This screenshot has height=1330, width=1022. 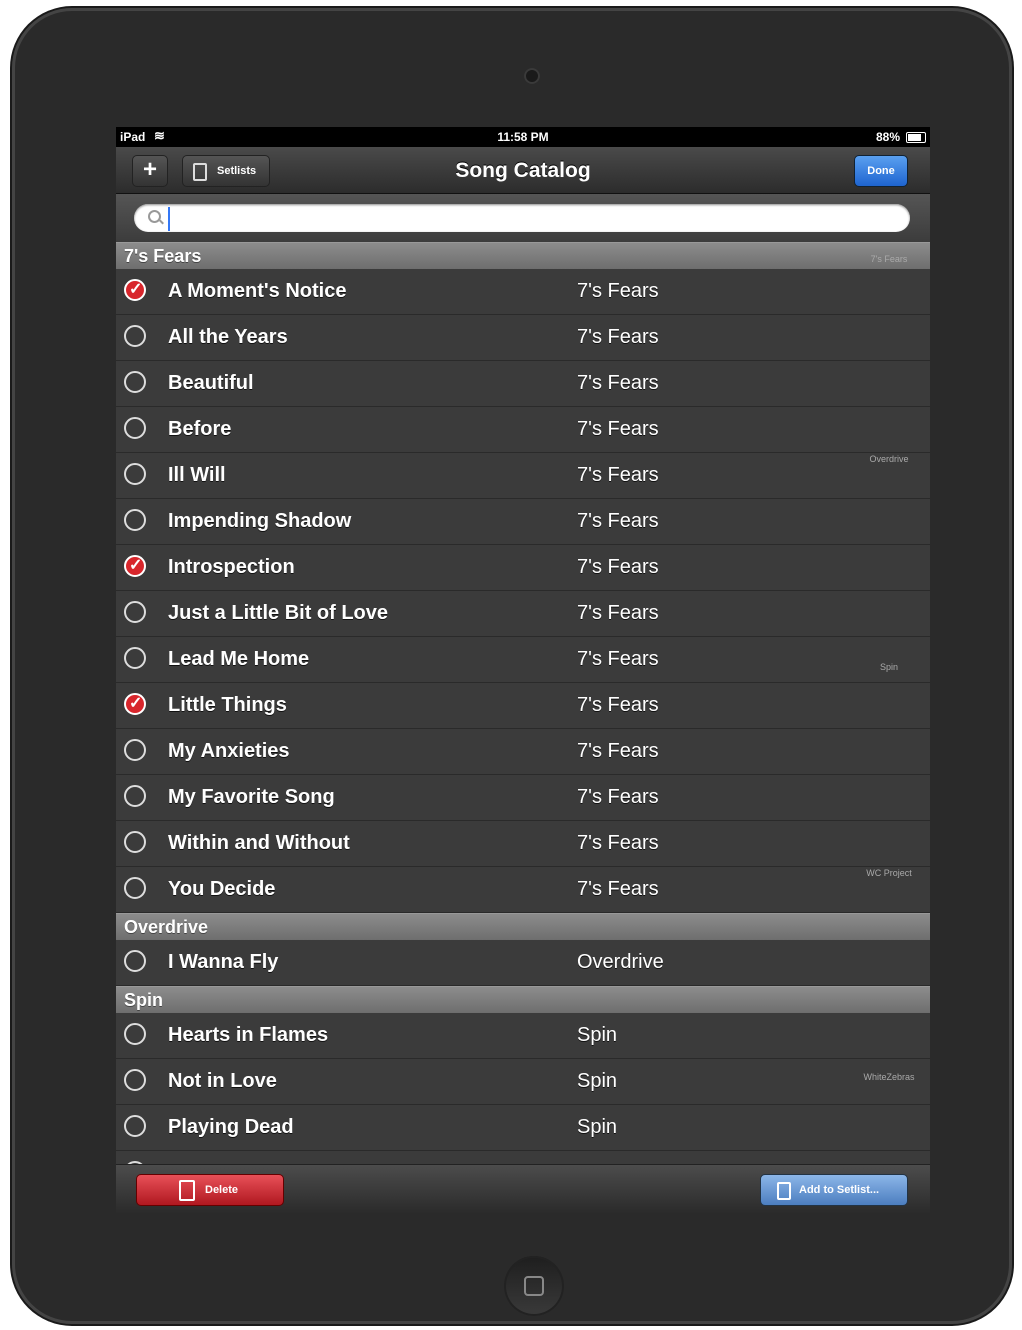 What do you see at coordinates (523, 963) in the screenshot?
I see `song-row: I Wanna Fly Overdrive` at bounding box center [523, 963].